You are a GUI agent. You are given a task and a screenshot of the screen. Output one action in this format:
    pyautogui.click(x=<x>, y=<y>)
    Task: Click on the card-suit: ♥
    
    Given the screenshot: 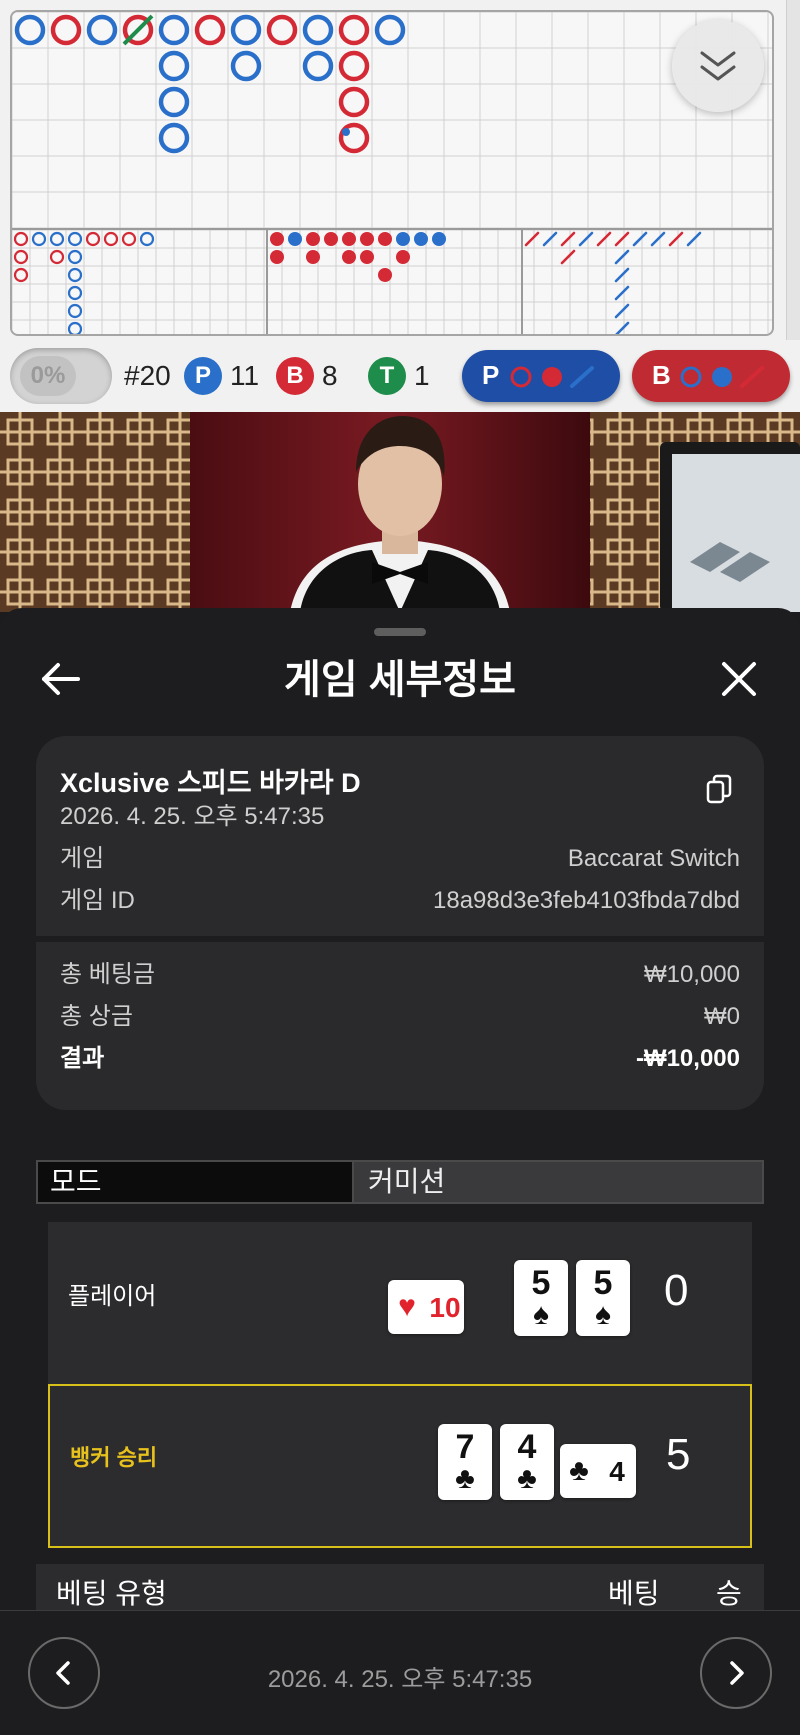 What is the action you would take?
    pyautogui.click(x=407, y=1306)
    